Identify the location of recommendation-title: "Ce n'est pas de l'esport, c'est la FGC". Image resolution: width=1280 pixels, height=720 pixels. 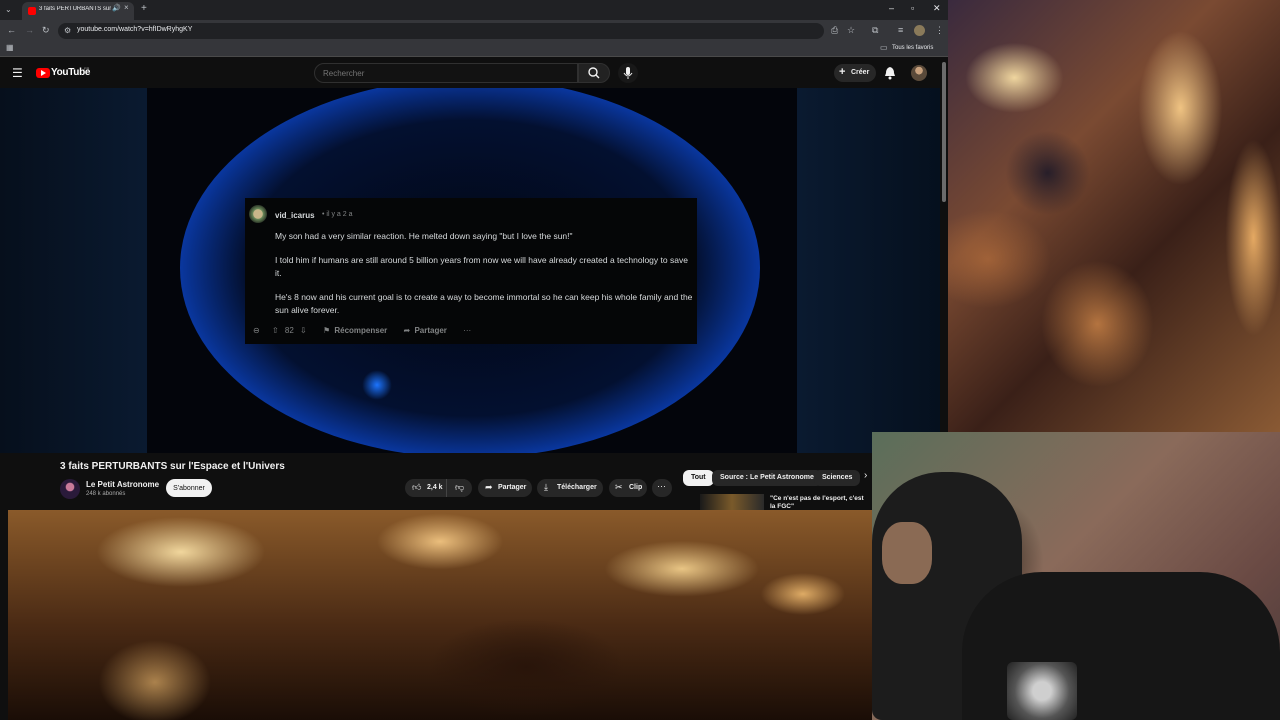
(820, 503).